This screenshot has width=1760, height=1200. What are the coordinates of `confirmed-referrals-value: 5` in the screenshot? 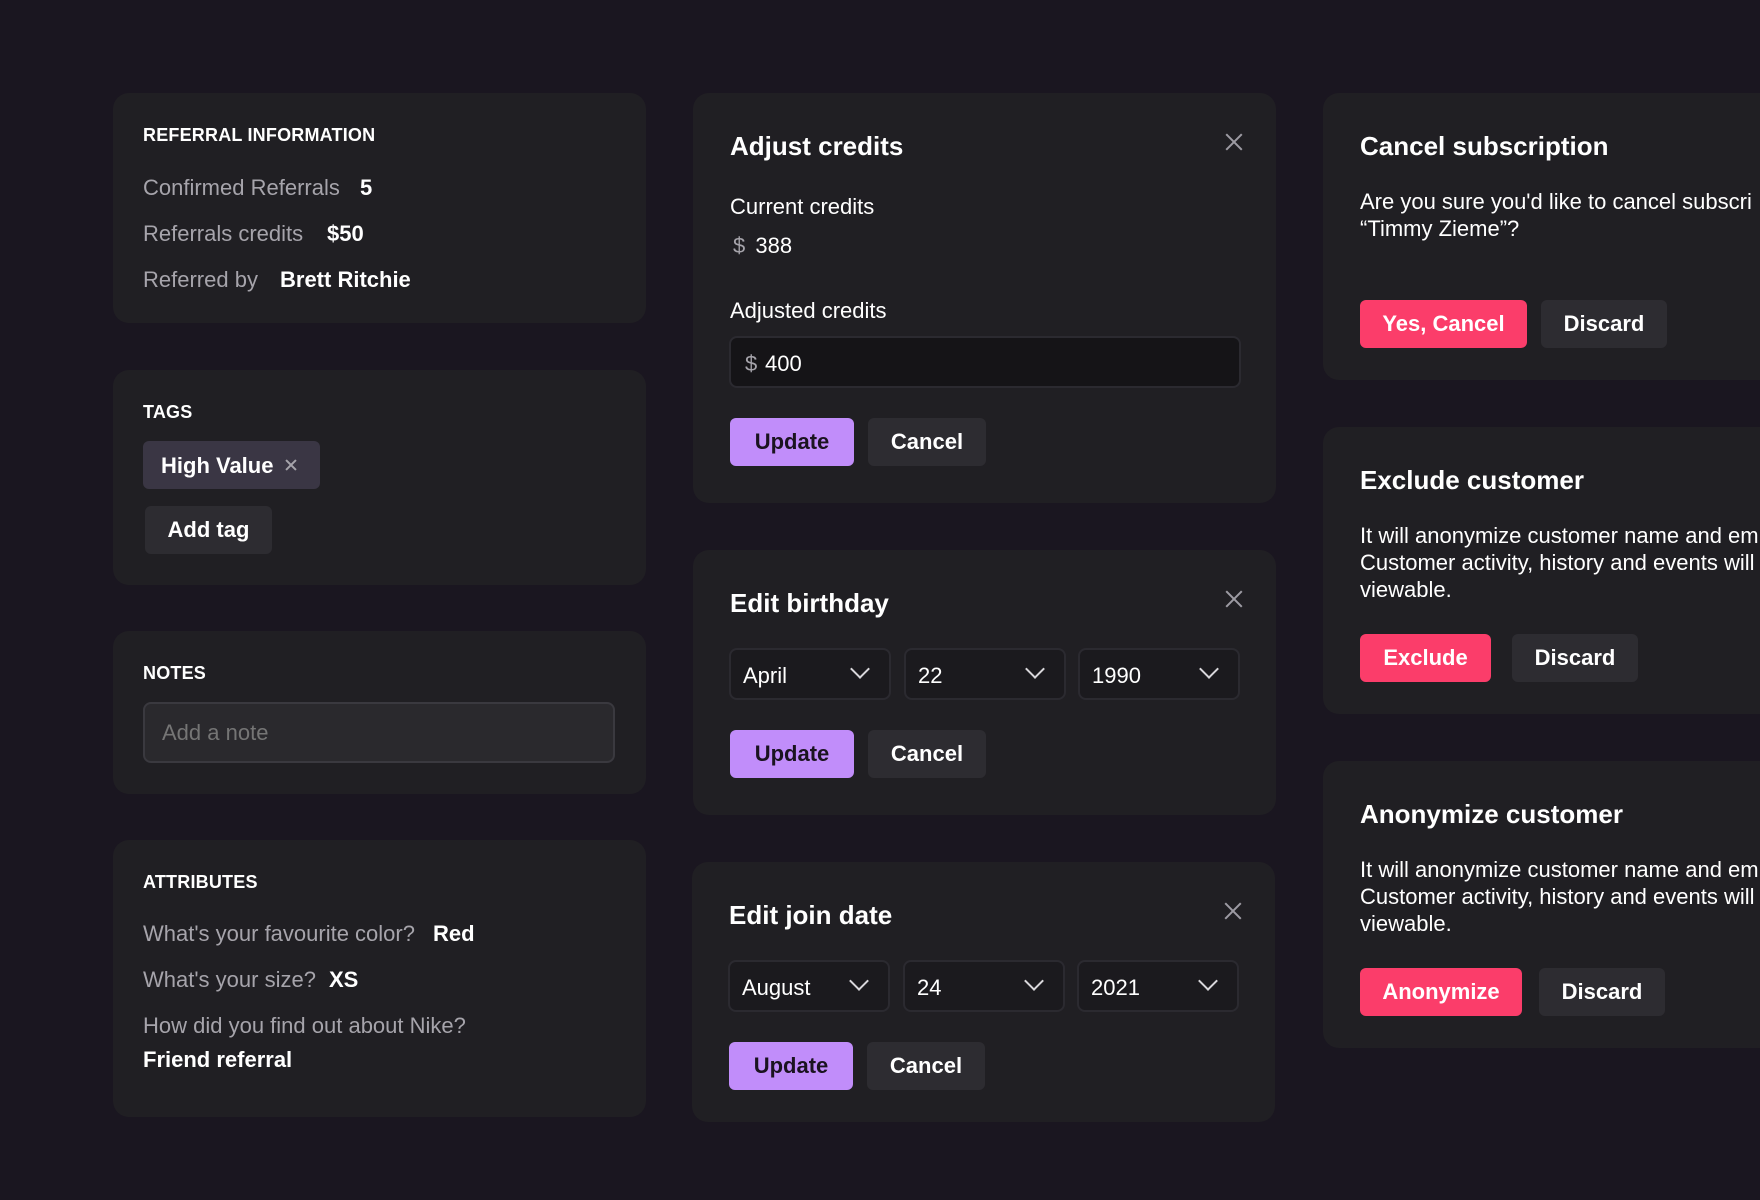 It's located at (366, 187).